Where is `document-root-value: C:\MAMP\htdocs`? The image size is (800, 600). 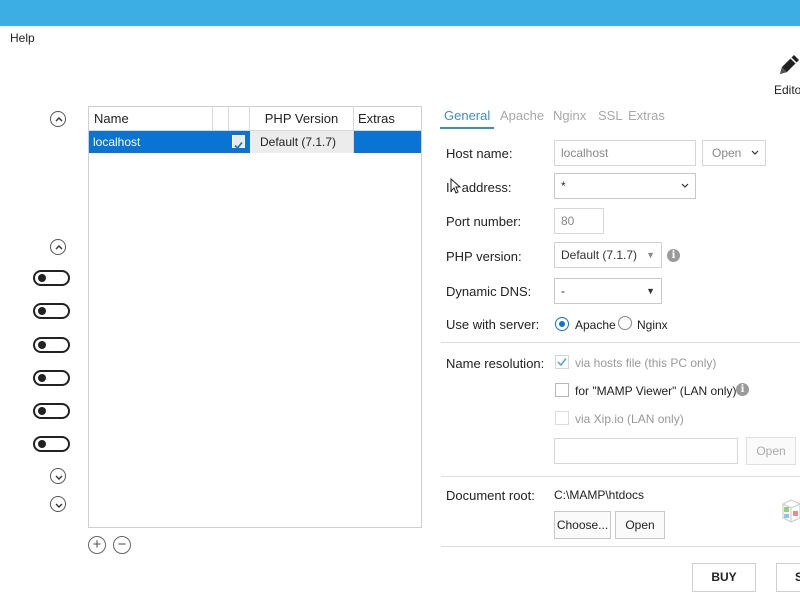
document-root-value: C:\MAMP\htdocs is located at coordinates (599, 495).